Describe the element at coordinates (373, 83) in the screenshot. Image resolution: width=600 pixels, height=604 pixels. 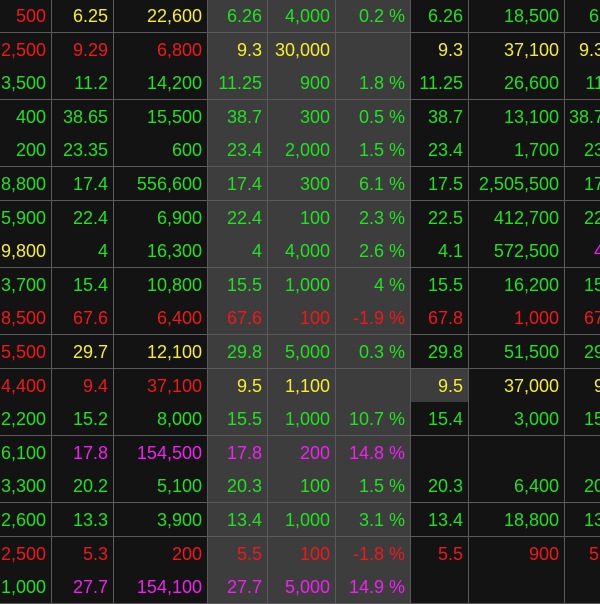
I see `cell-change-pct: 1.8 %` at that location.